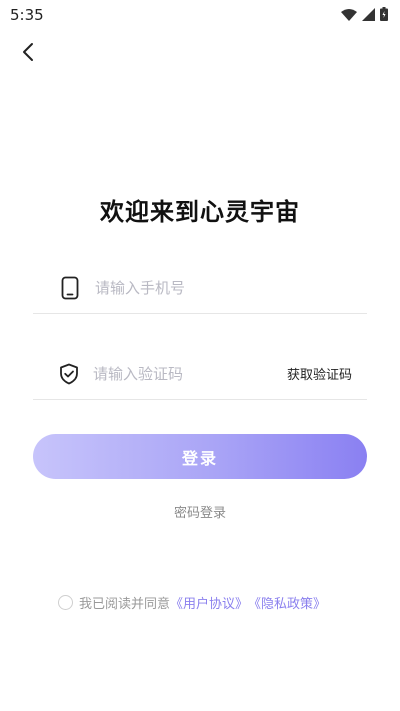 The width and height of the screenshot is (400, 711). I want to click on agreement-row: 我已阅读并同意 《用户协议》 《隐私政策》, so click(192, 602).